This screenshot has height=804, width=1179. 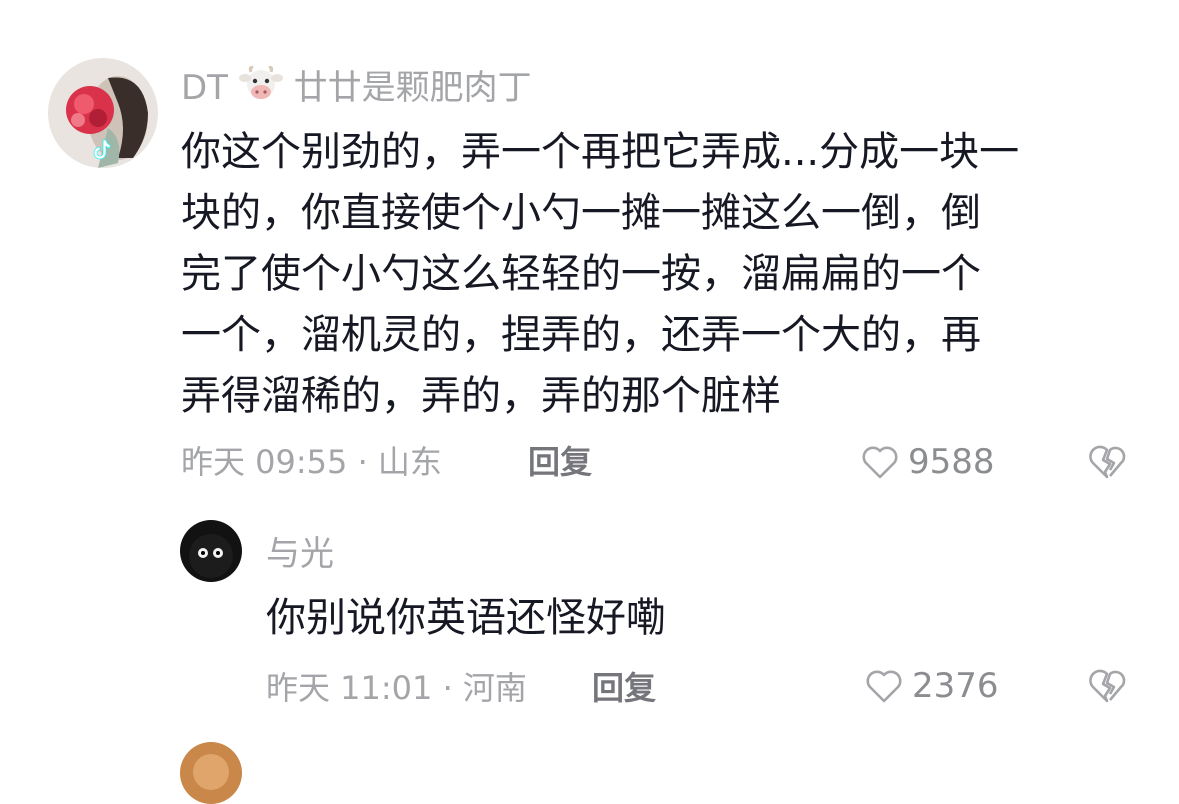 I want to click on comment-text-line: 你这个别劲的，弄一个再把它弄成...分成一块一, so click(x=600, y=152).